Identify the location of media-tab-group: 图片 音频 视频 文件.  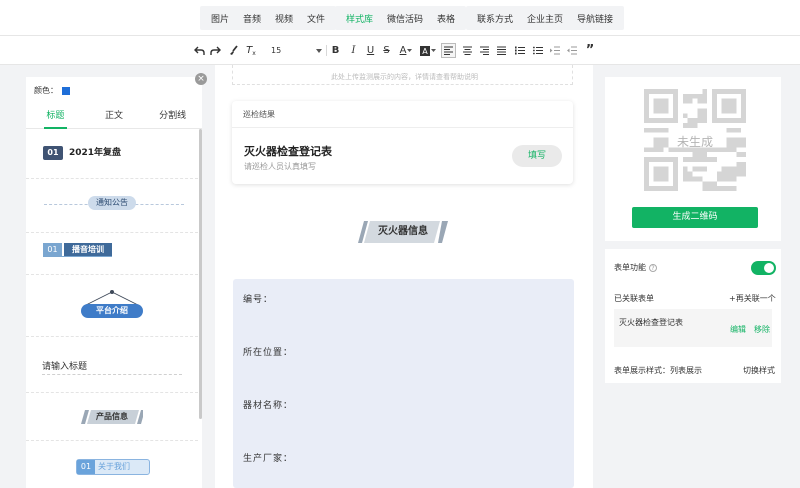
(268, 18).